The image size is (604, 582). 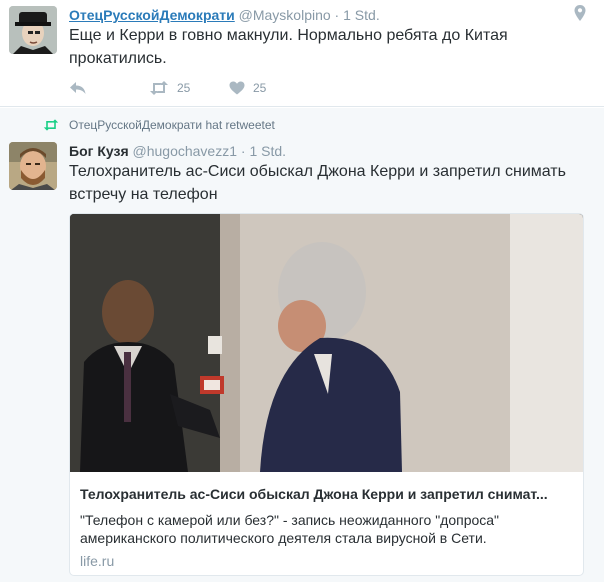 I want to click on retweet-context: ОтецРусскойДемократи hat retweetet, so click(x=159, y=125).